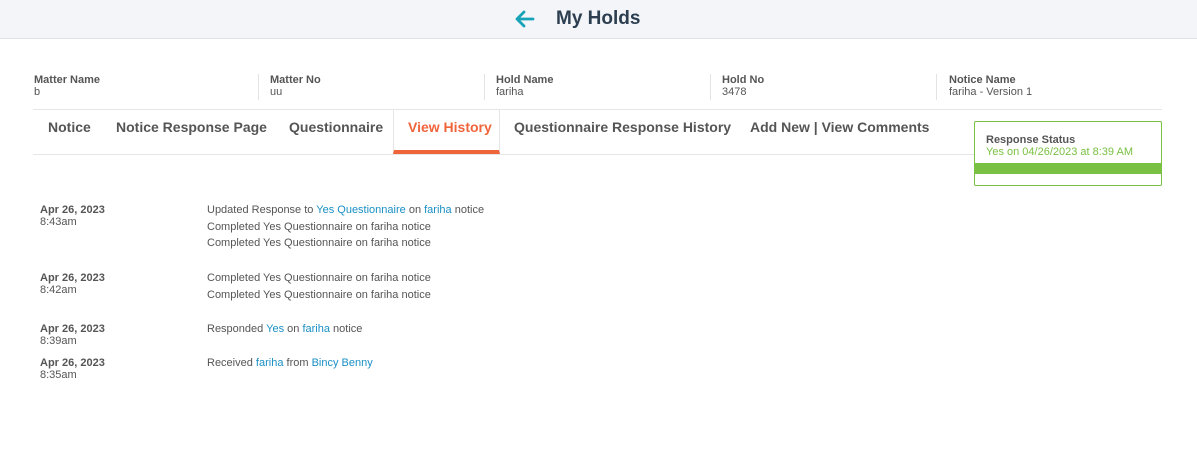  Describe the element at coordinates (336, 132) in the screenshot. I see `tab-questionnaire: Questionnaire` at that location.